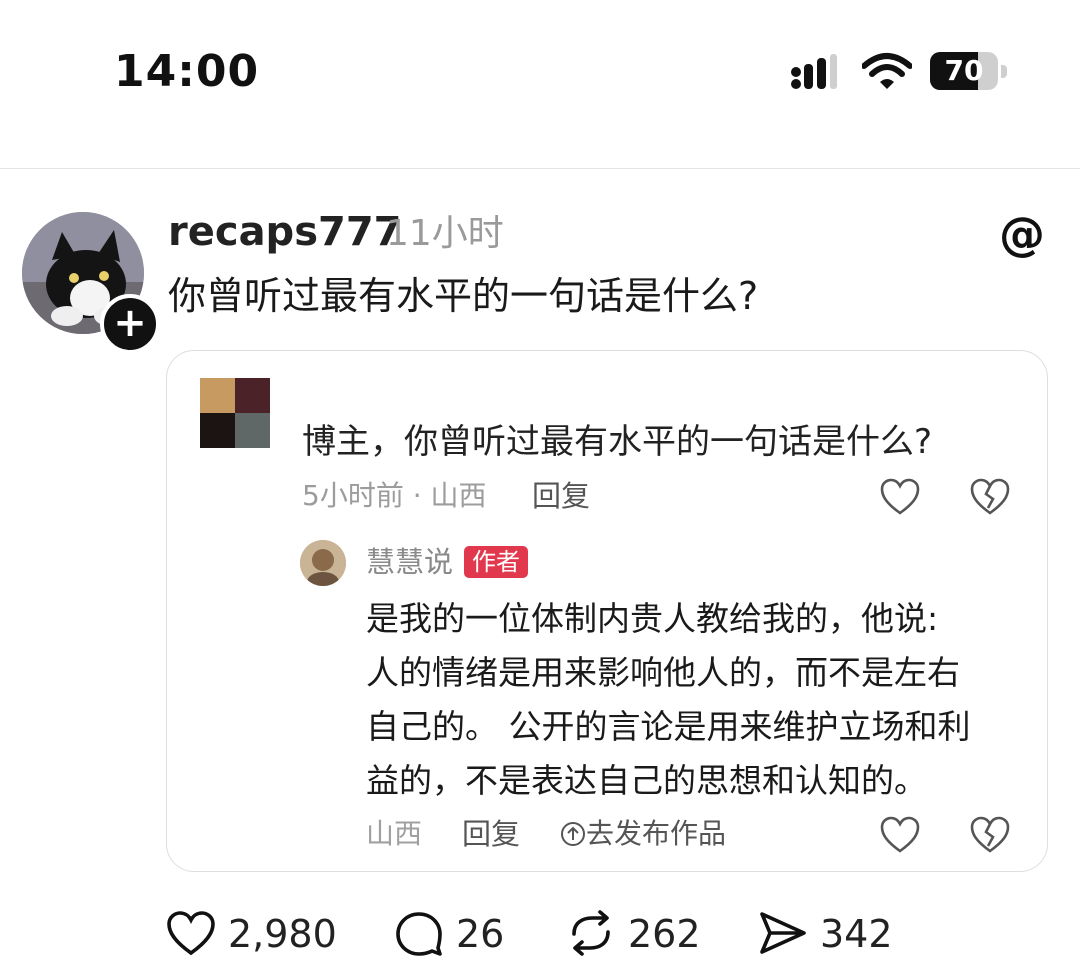 The height and width of the screenshot is (962, 1080). Describe the element at coordinates (814, 71) in the screenshot. I see `signal-icon` at that location.